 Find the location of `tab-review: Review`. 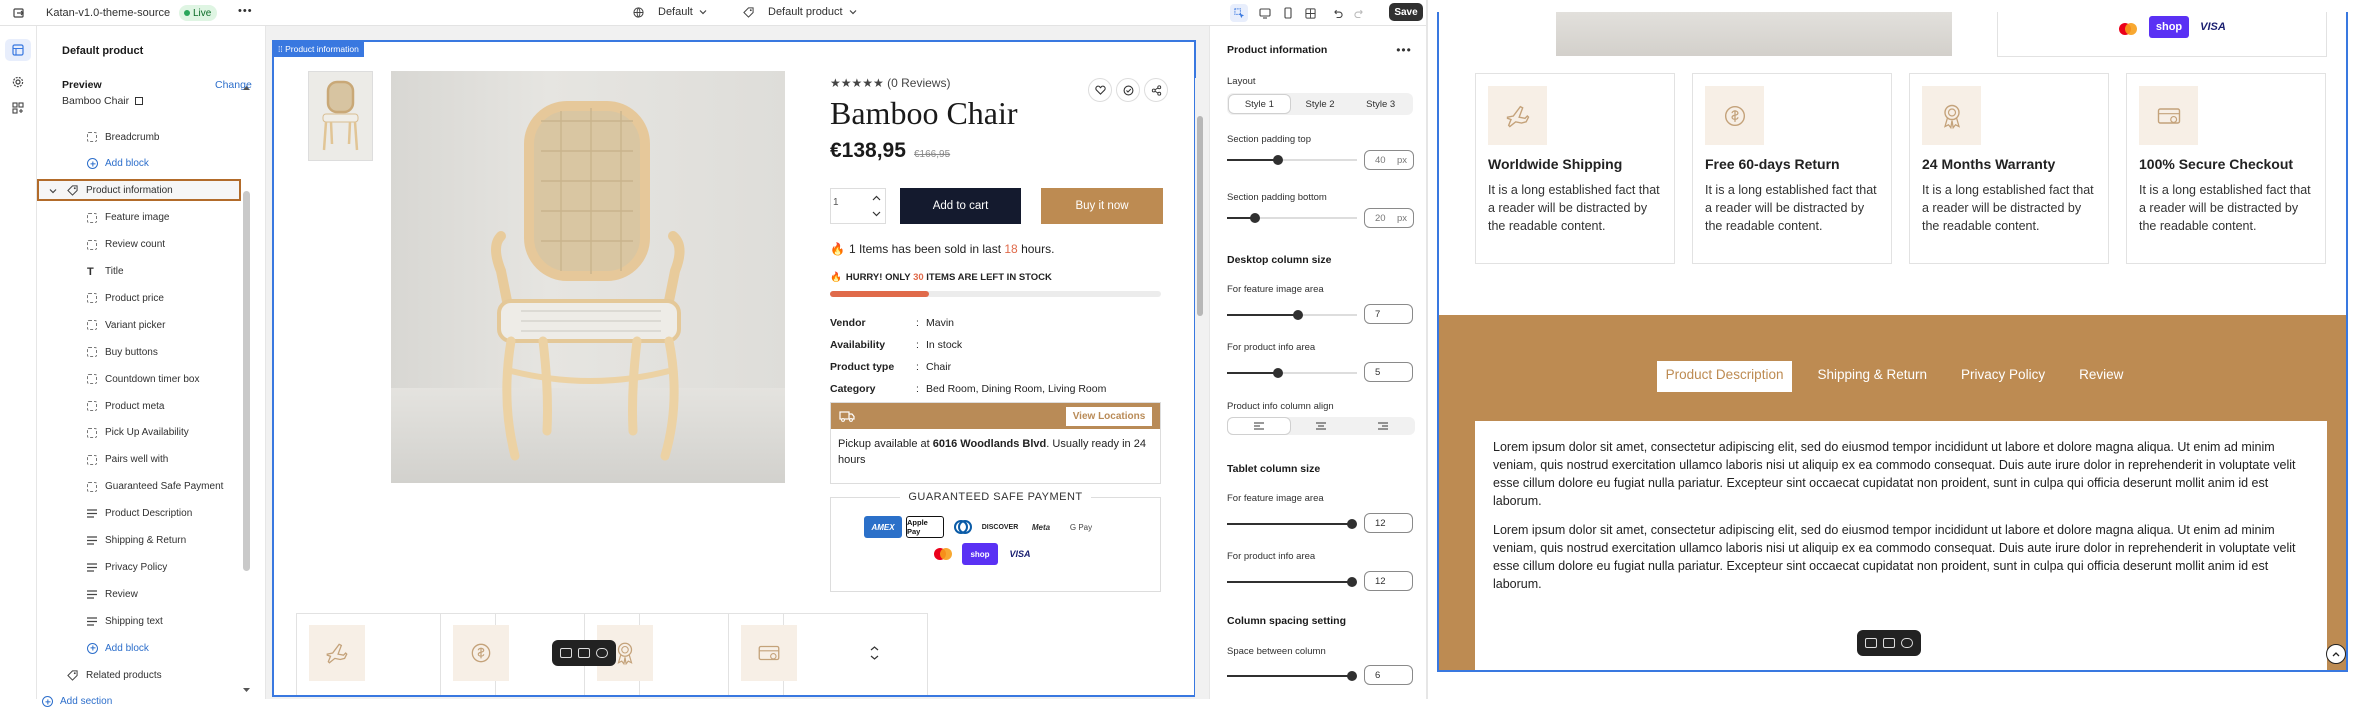

tab-review: Review is located at coordinates (2101, 376).